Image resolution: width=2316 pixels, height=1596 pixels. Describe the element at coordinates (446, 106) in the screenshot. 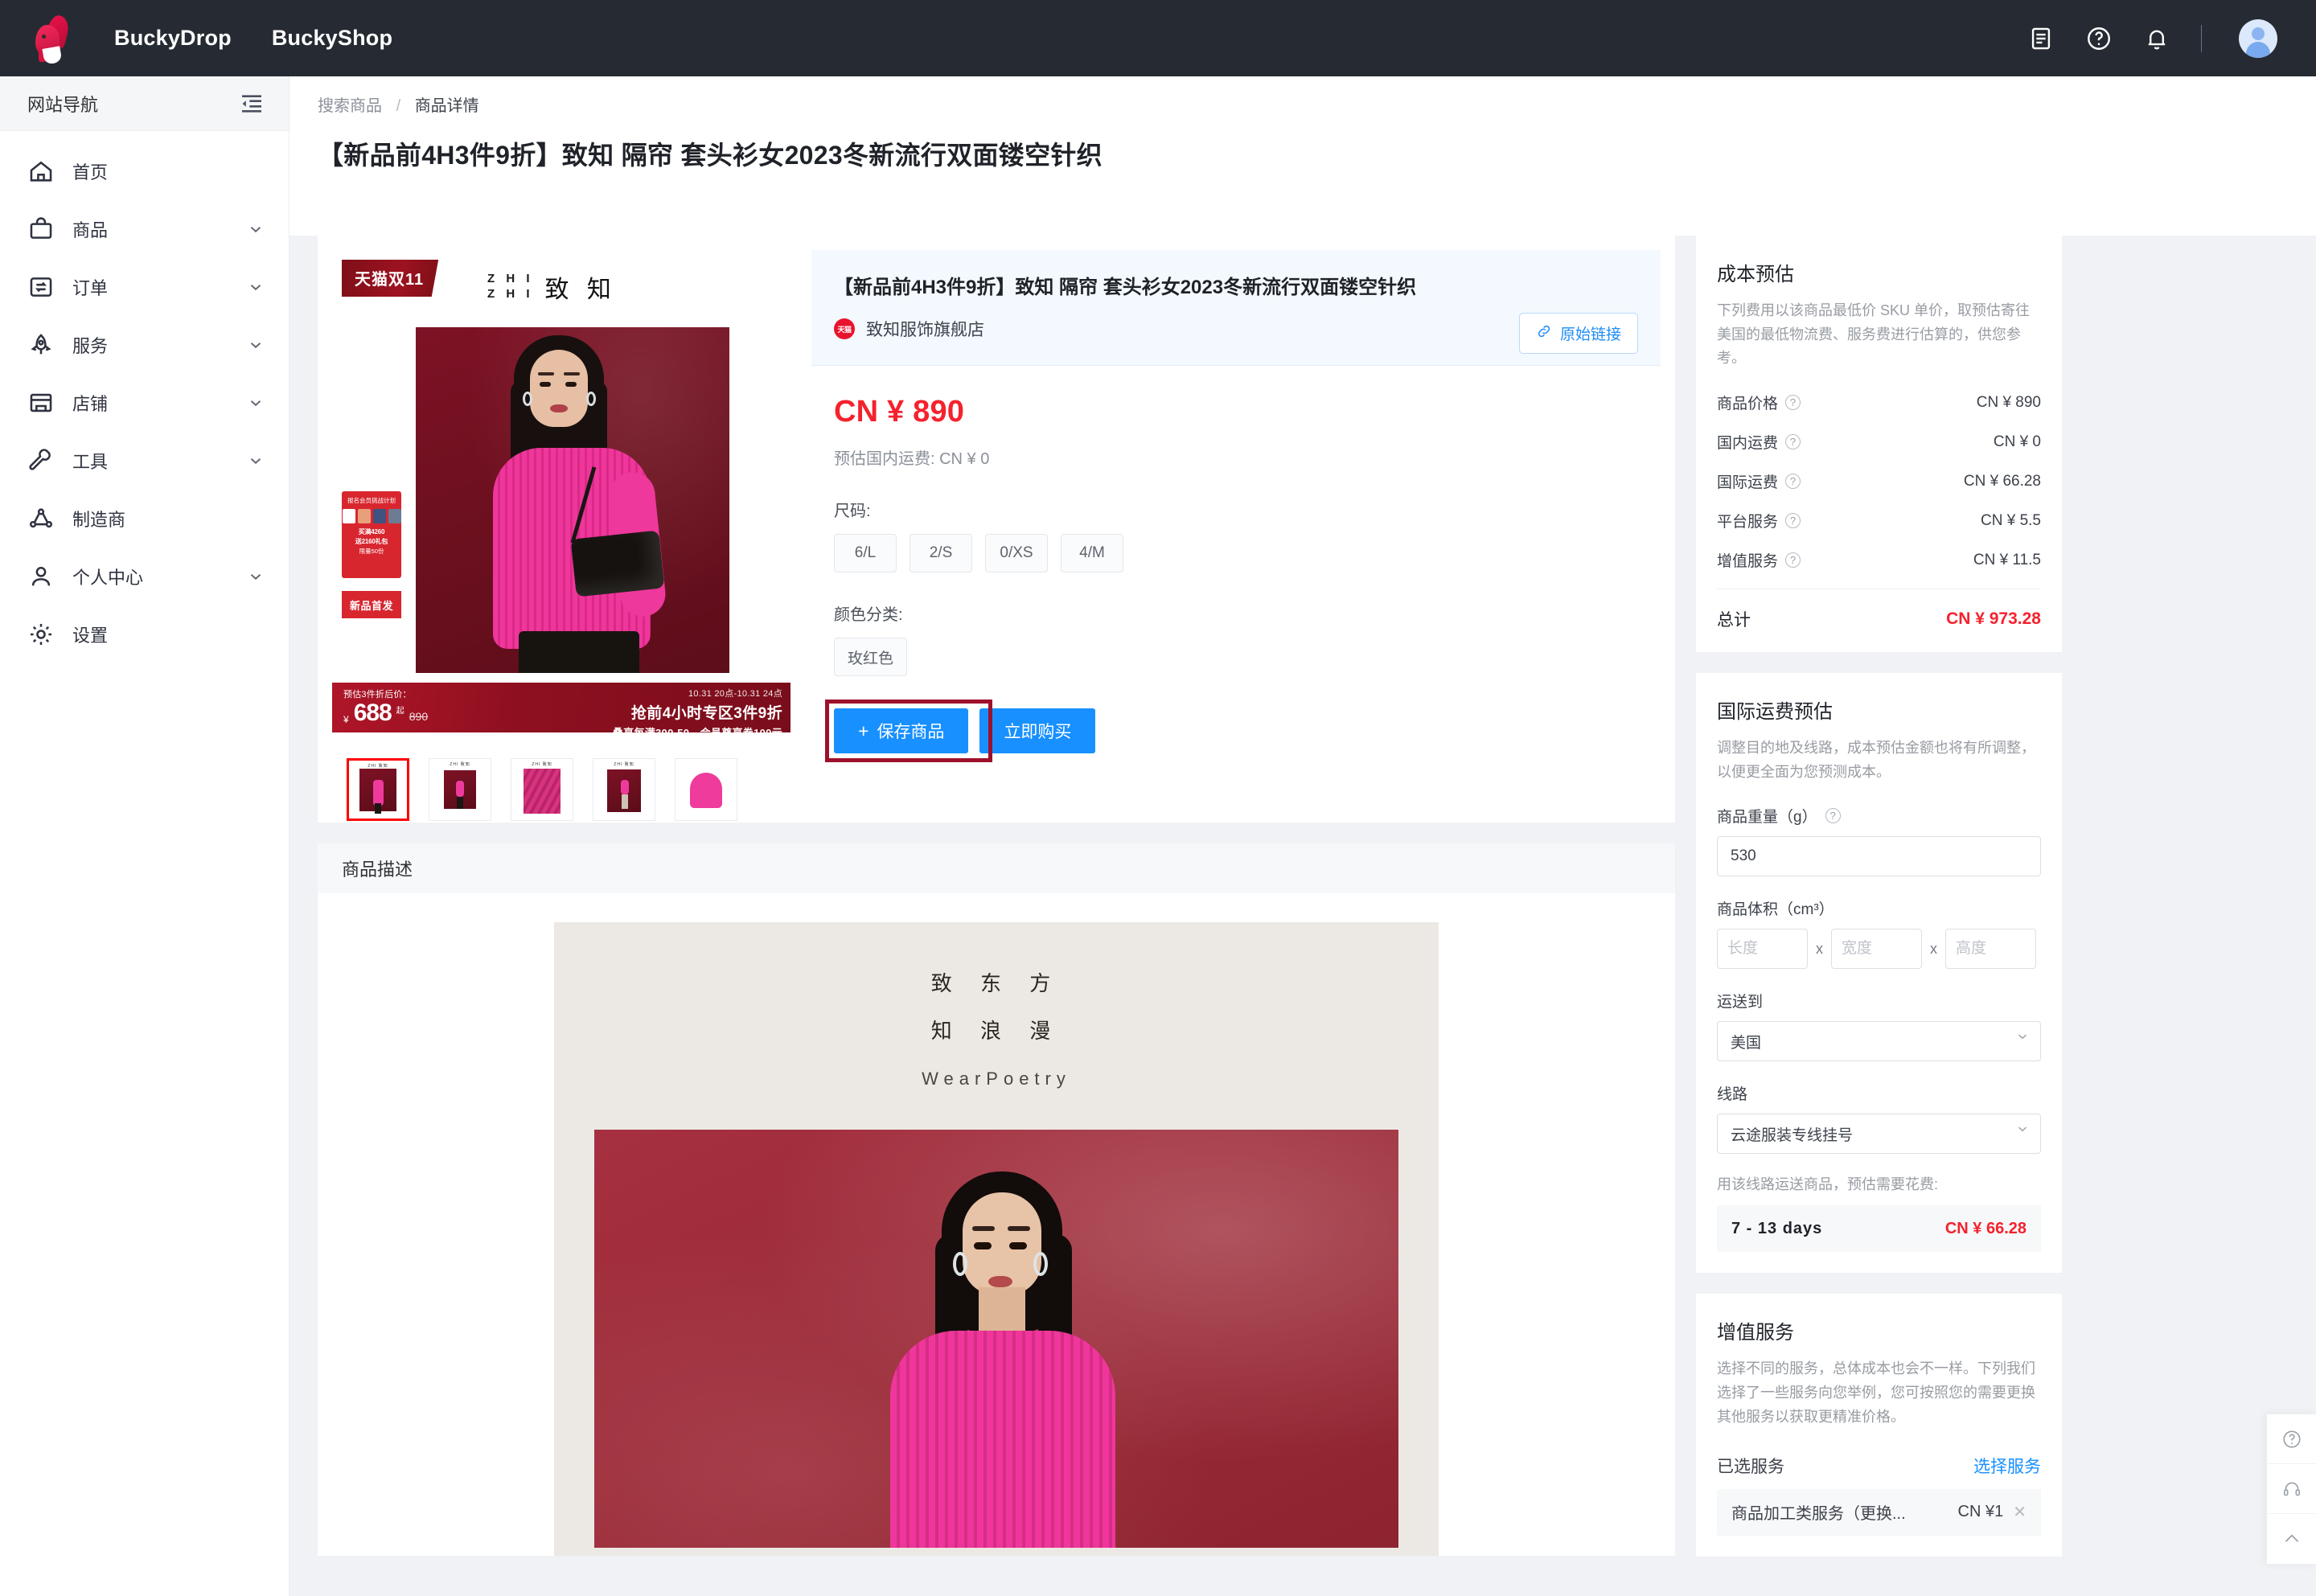

I see `breadcrumb-current: 商品详情` at that location.